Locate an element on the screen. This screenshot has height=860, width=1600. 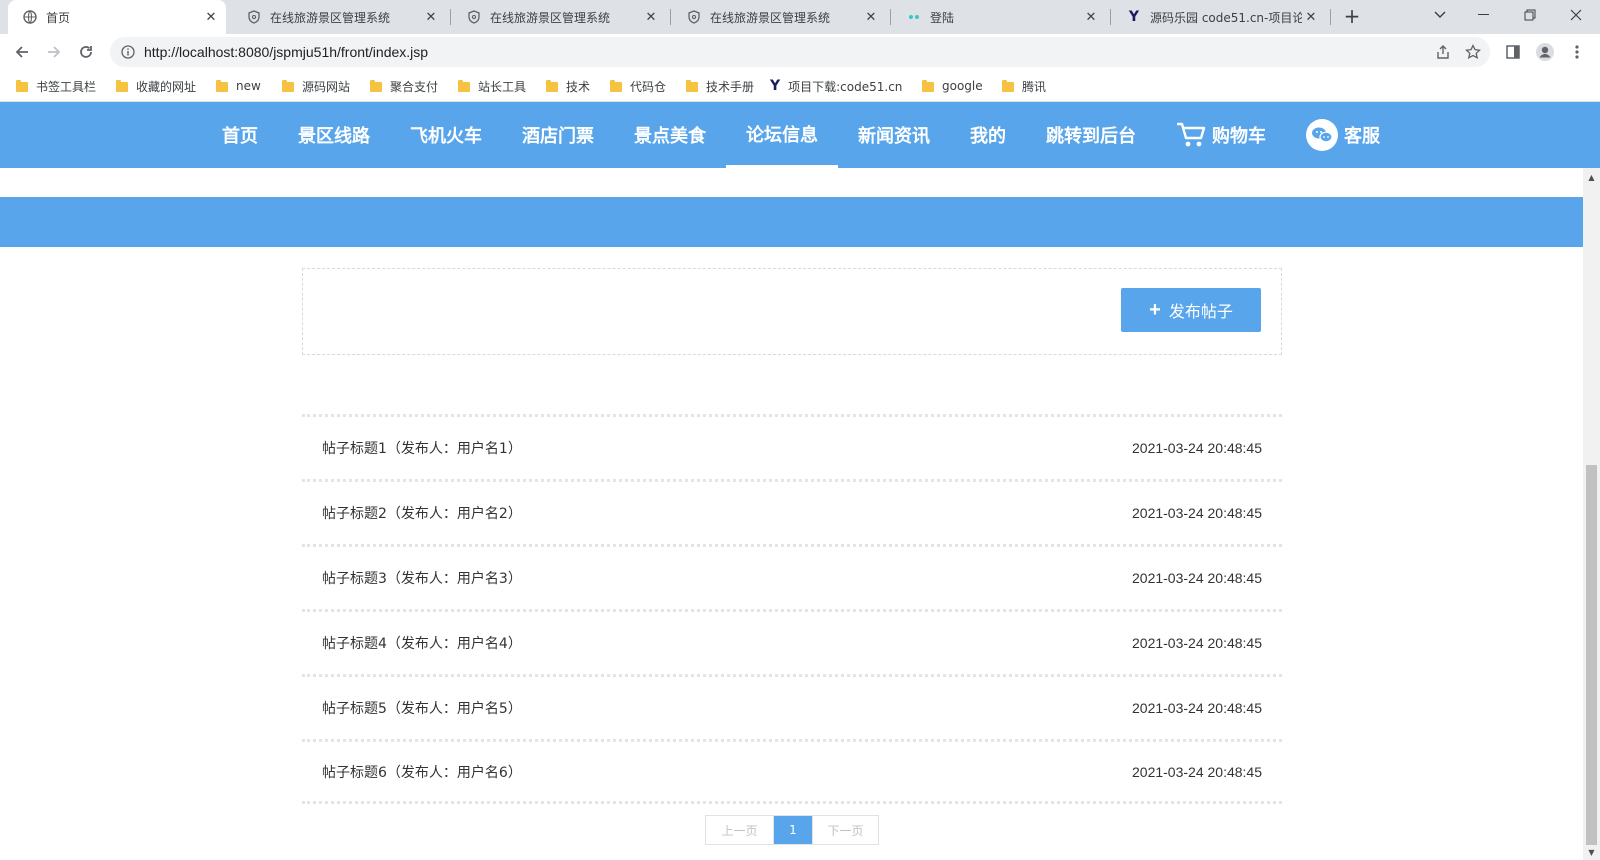
prev-page-button: 上一页 is located at coordinates (740, 830).